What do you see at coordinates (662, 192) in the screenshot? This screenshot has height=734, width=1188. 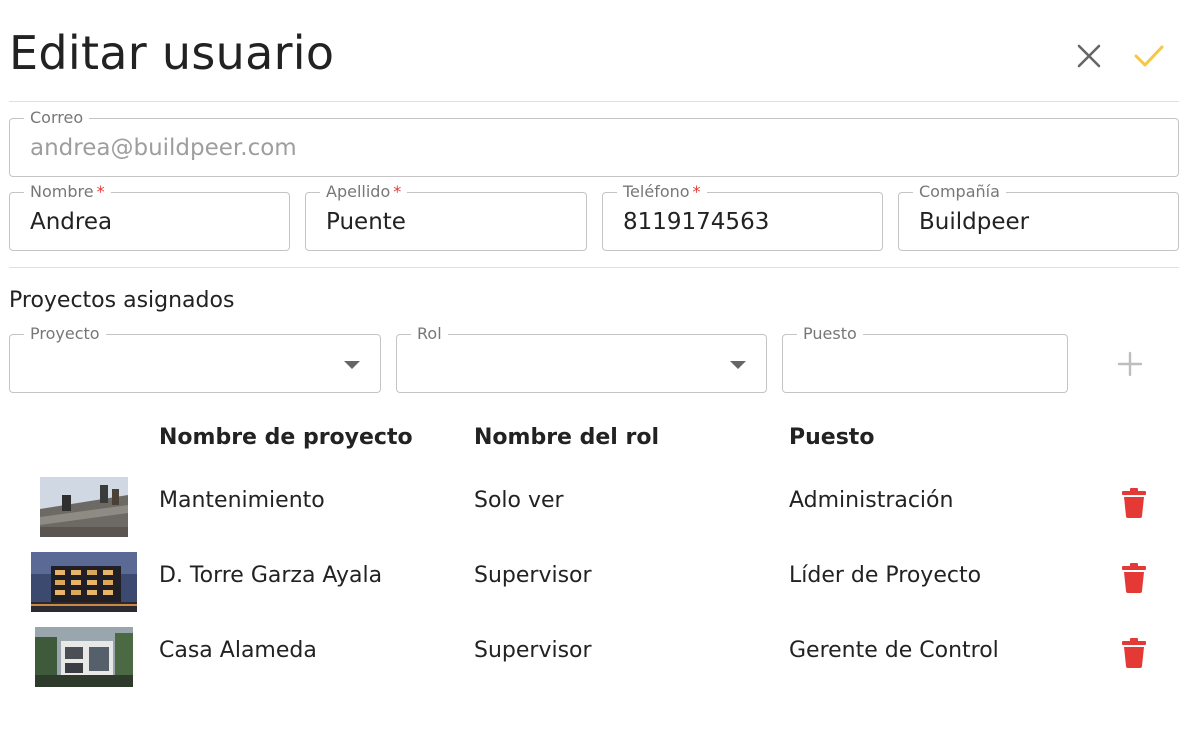 I see `phone-label: Teléfono *` at bounding box center [662, 192].